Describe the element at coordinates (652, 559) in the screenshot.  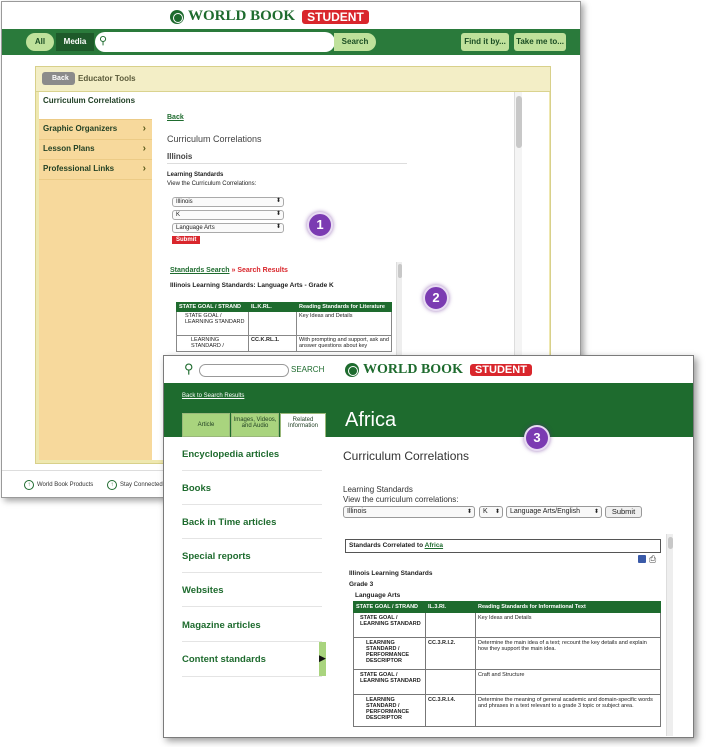
I see `print-icon: ⎙` at that location.